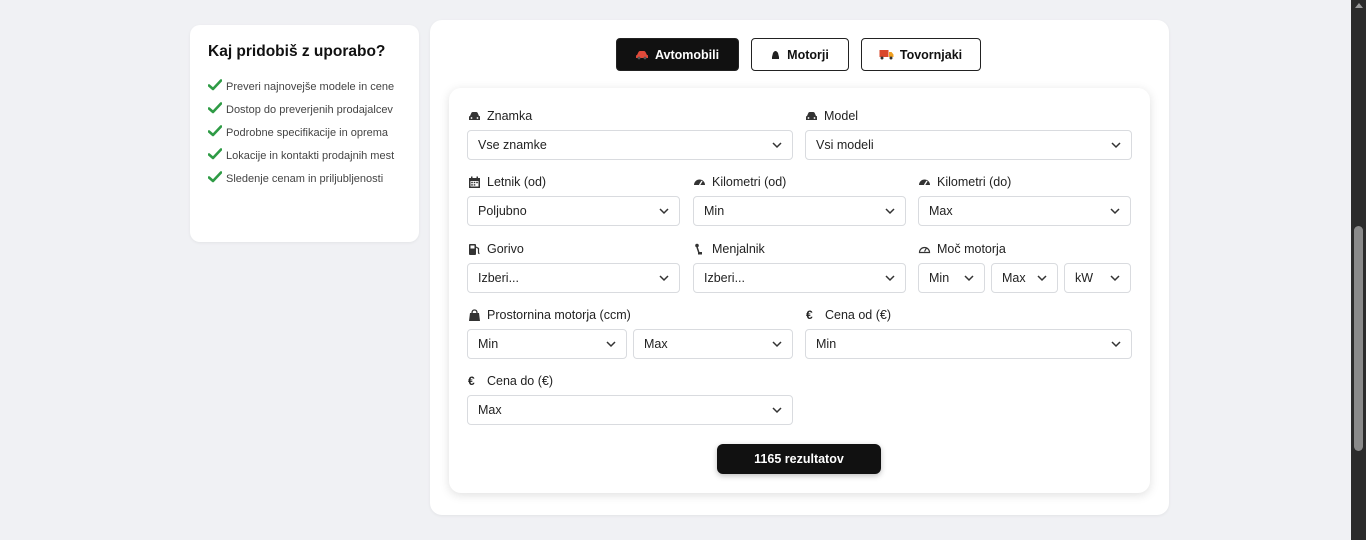  I want to click on tab-trucks: Tovornjaki, so click(920, 54).